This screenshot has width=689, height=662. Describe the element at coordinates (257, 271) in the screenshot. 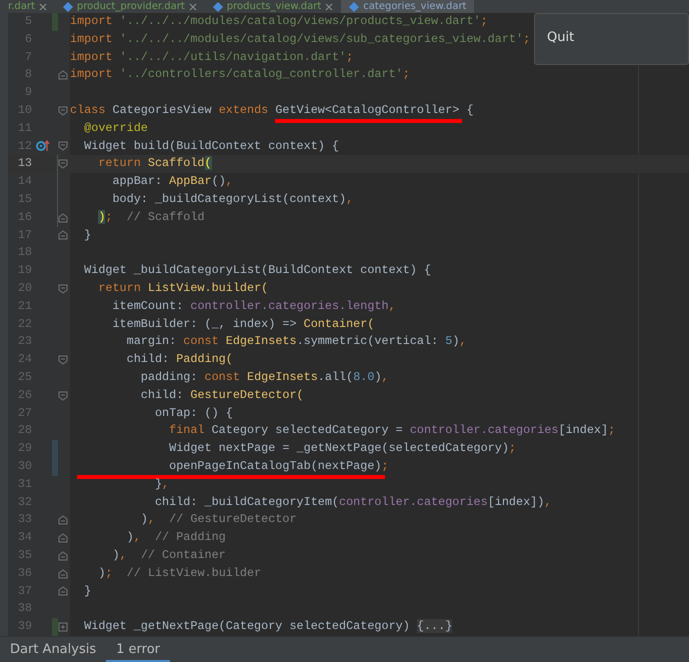

I see `code-line: Widget _buildCategoryList(BuildContext context) {` at that location.